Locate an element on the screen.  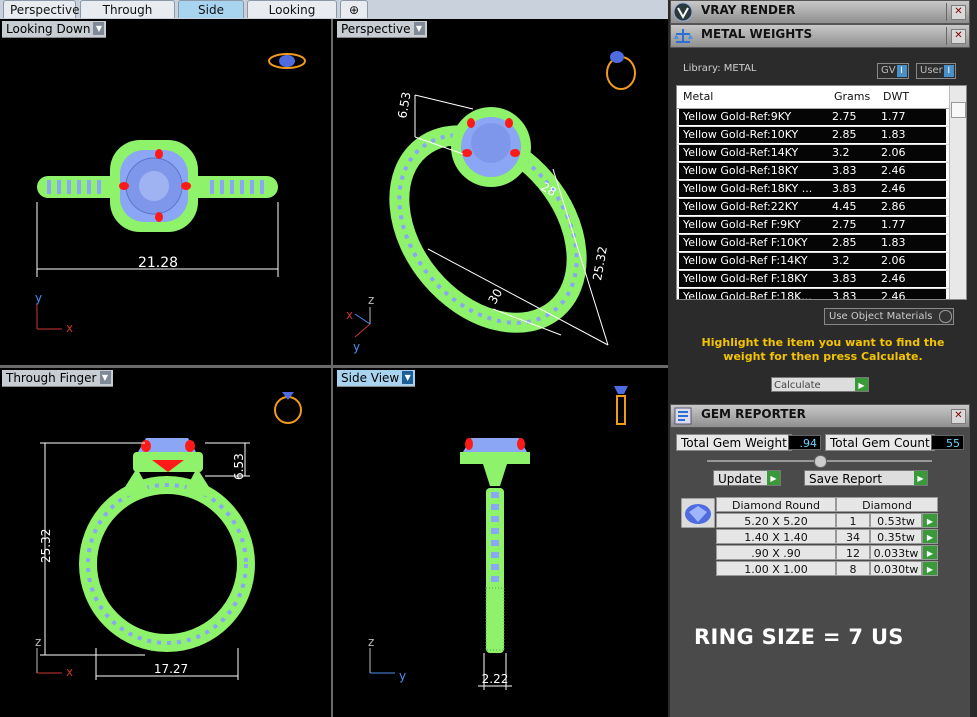
dimension-label: 21.28 is located at coordinates (158, 263).